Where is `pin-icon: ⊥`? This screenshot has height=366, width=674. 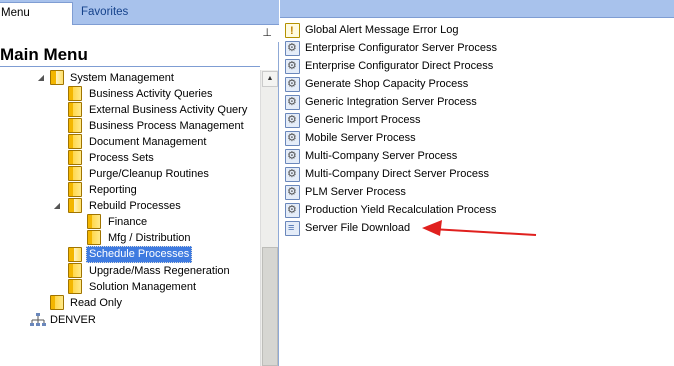 pin-icon: ⊥ is located at coordinates (267, 32).